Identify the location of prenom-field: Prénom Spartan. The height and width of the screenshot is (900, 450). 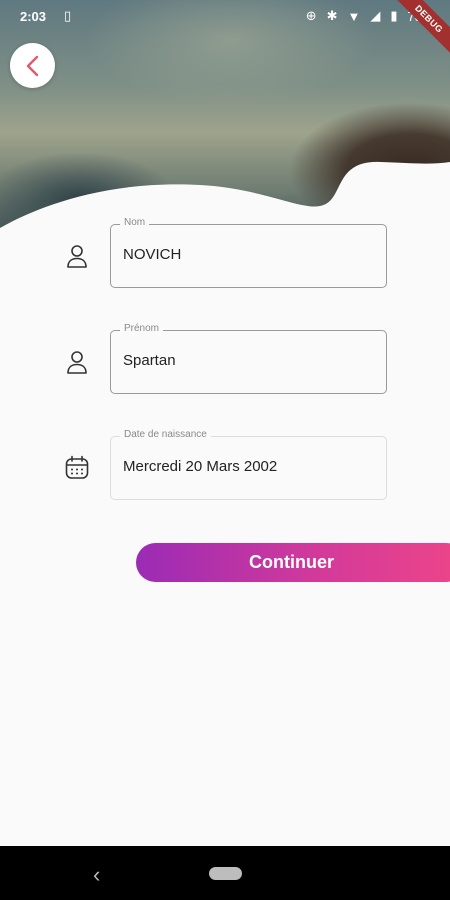
(248, 358).